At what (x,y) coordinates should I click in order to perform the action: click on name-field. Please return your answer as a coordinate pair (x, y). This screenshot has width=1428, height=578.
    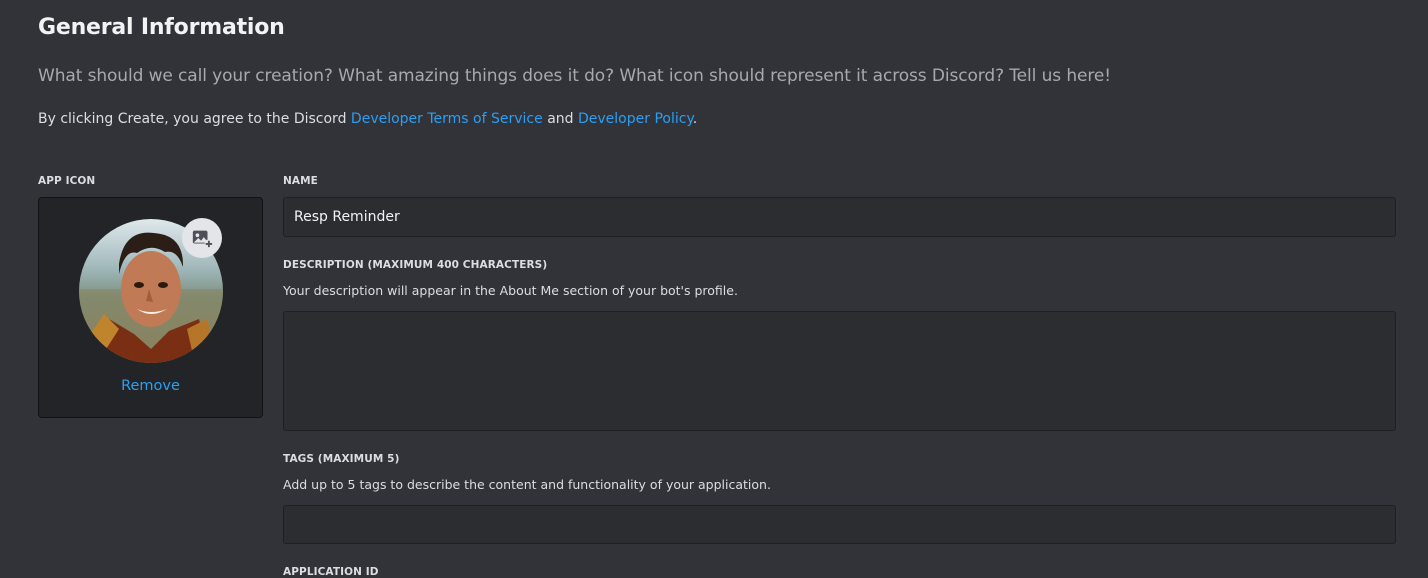
    Looking at the image, I should click on (839, 217).